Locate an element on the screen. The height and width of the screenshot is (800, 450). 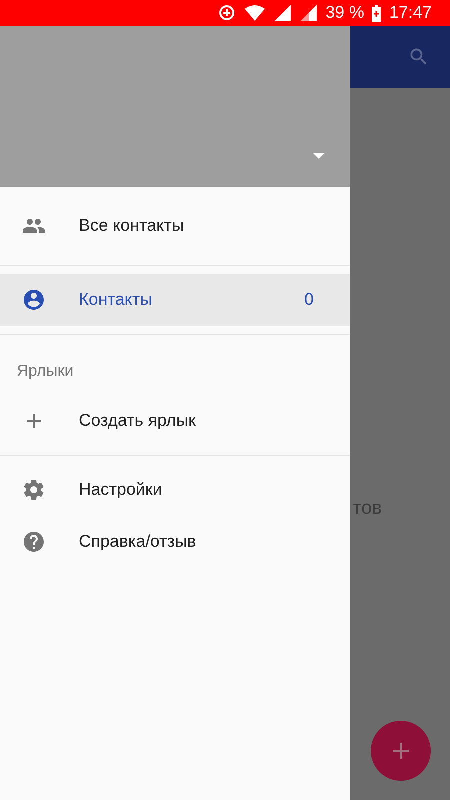
item-label: Создать ярлык is located at coordinates (138, 421).